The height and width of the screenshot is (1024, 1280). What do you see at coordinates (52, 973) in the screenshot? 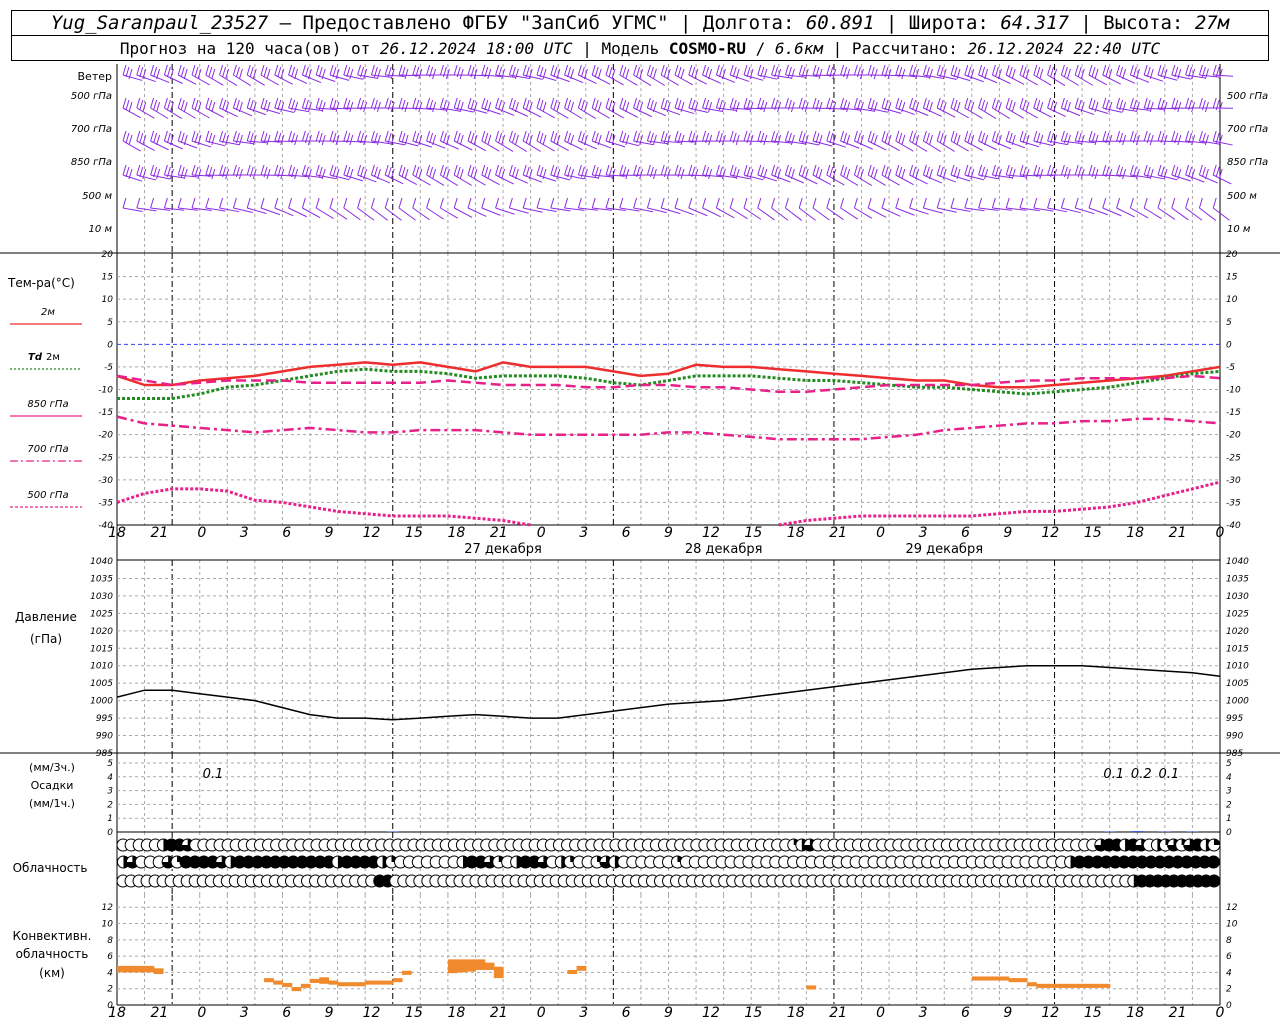
I see `conv-title-3: (км)` at bounding box center [52, 973].